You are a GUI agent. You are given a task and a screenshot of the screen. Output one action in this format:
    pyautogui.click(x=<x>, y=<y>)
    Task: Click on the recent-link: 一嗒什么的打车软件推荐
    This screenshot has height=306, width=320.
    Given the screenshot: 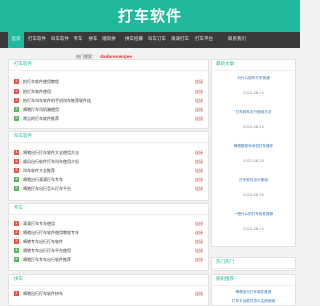 What is the action you would take?
    pyautogui.click(x=253, y=214)
    